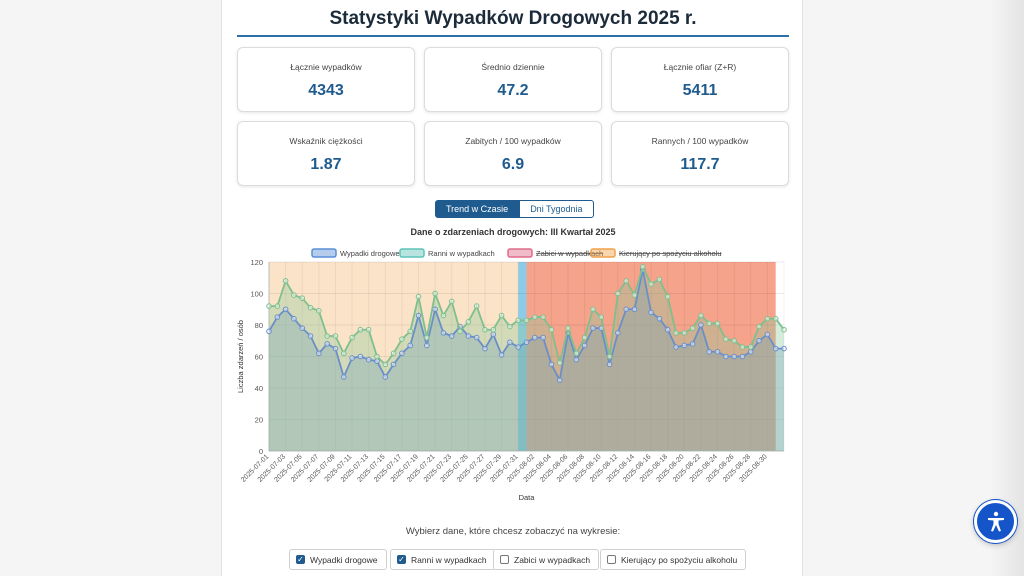 The width and height of the screenshot is (1024, 576). I want to click on tab-trend-over-time: Trend w Czasie, so click(477, 209).